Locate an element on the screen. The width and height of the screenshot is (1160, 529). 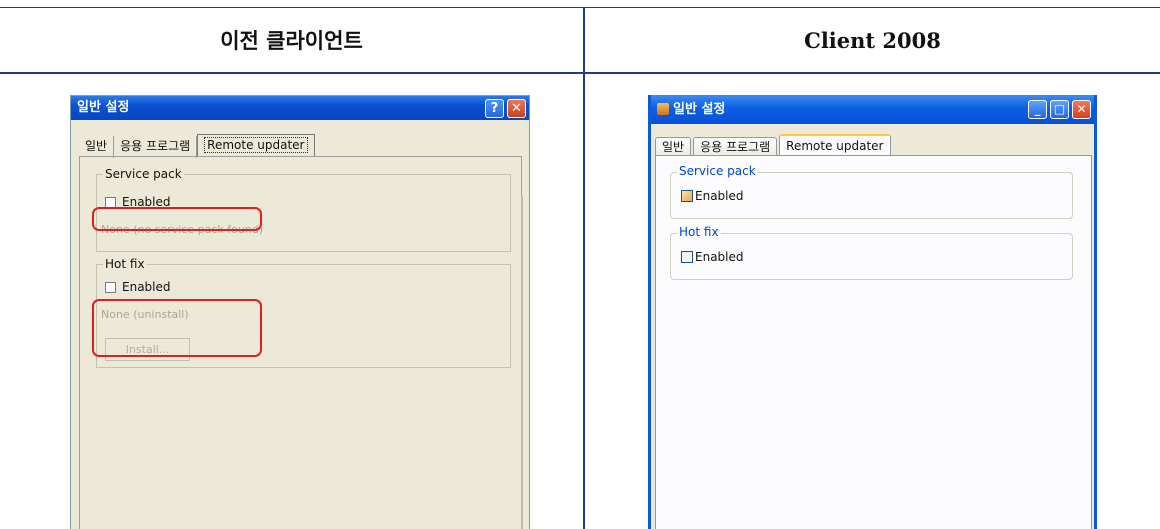
minimize-button: _ is located at coordinates (1037, 109).